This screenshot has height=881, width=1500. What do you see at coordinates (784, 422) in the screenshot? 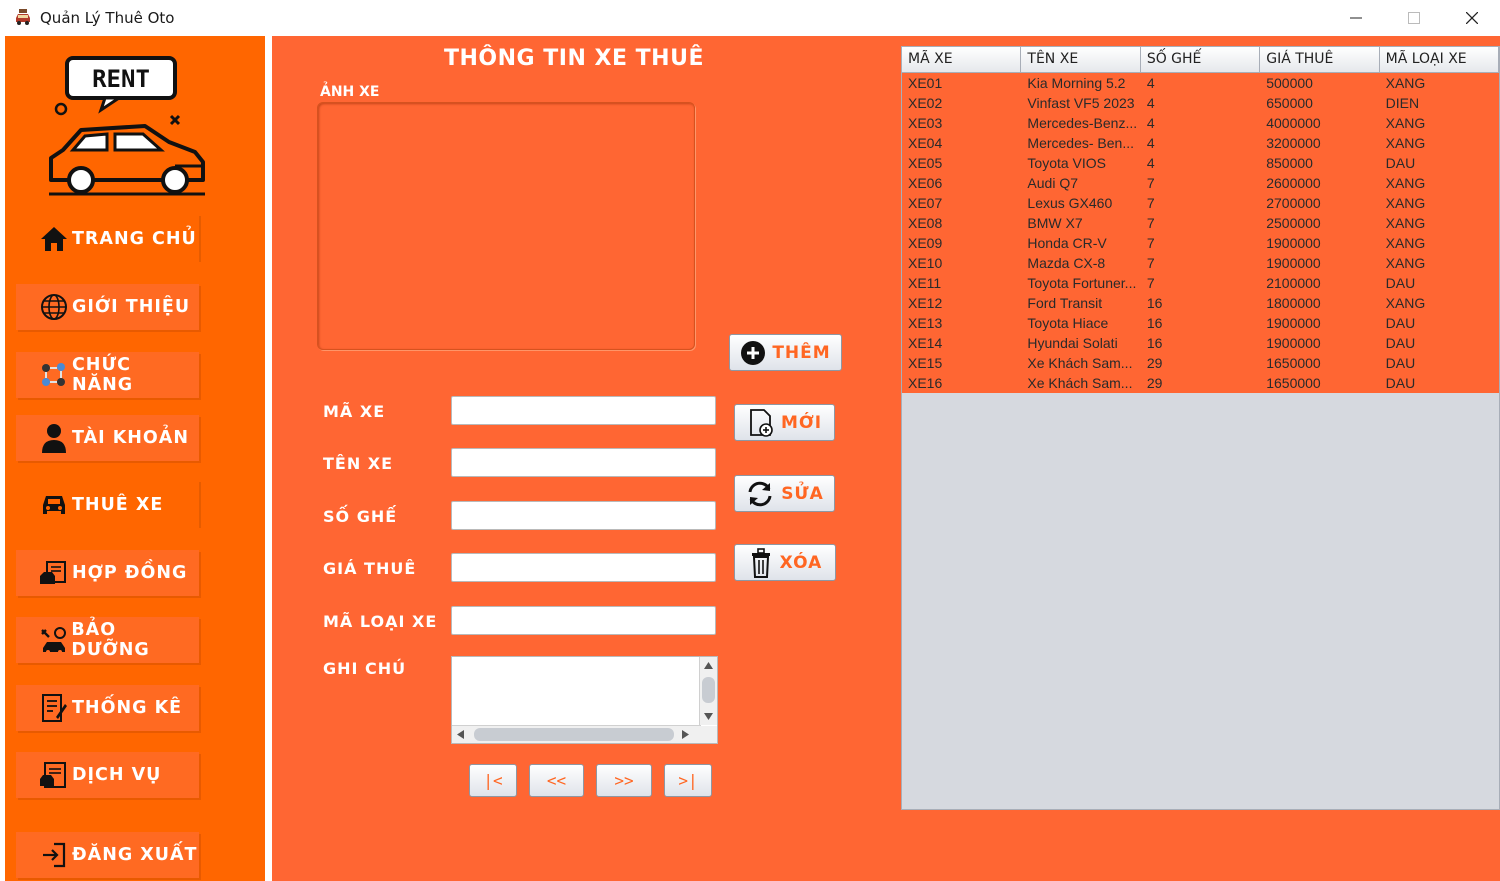
I see `new-button: MỚI` at bounding box center [784, 422].